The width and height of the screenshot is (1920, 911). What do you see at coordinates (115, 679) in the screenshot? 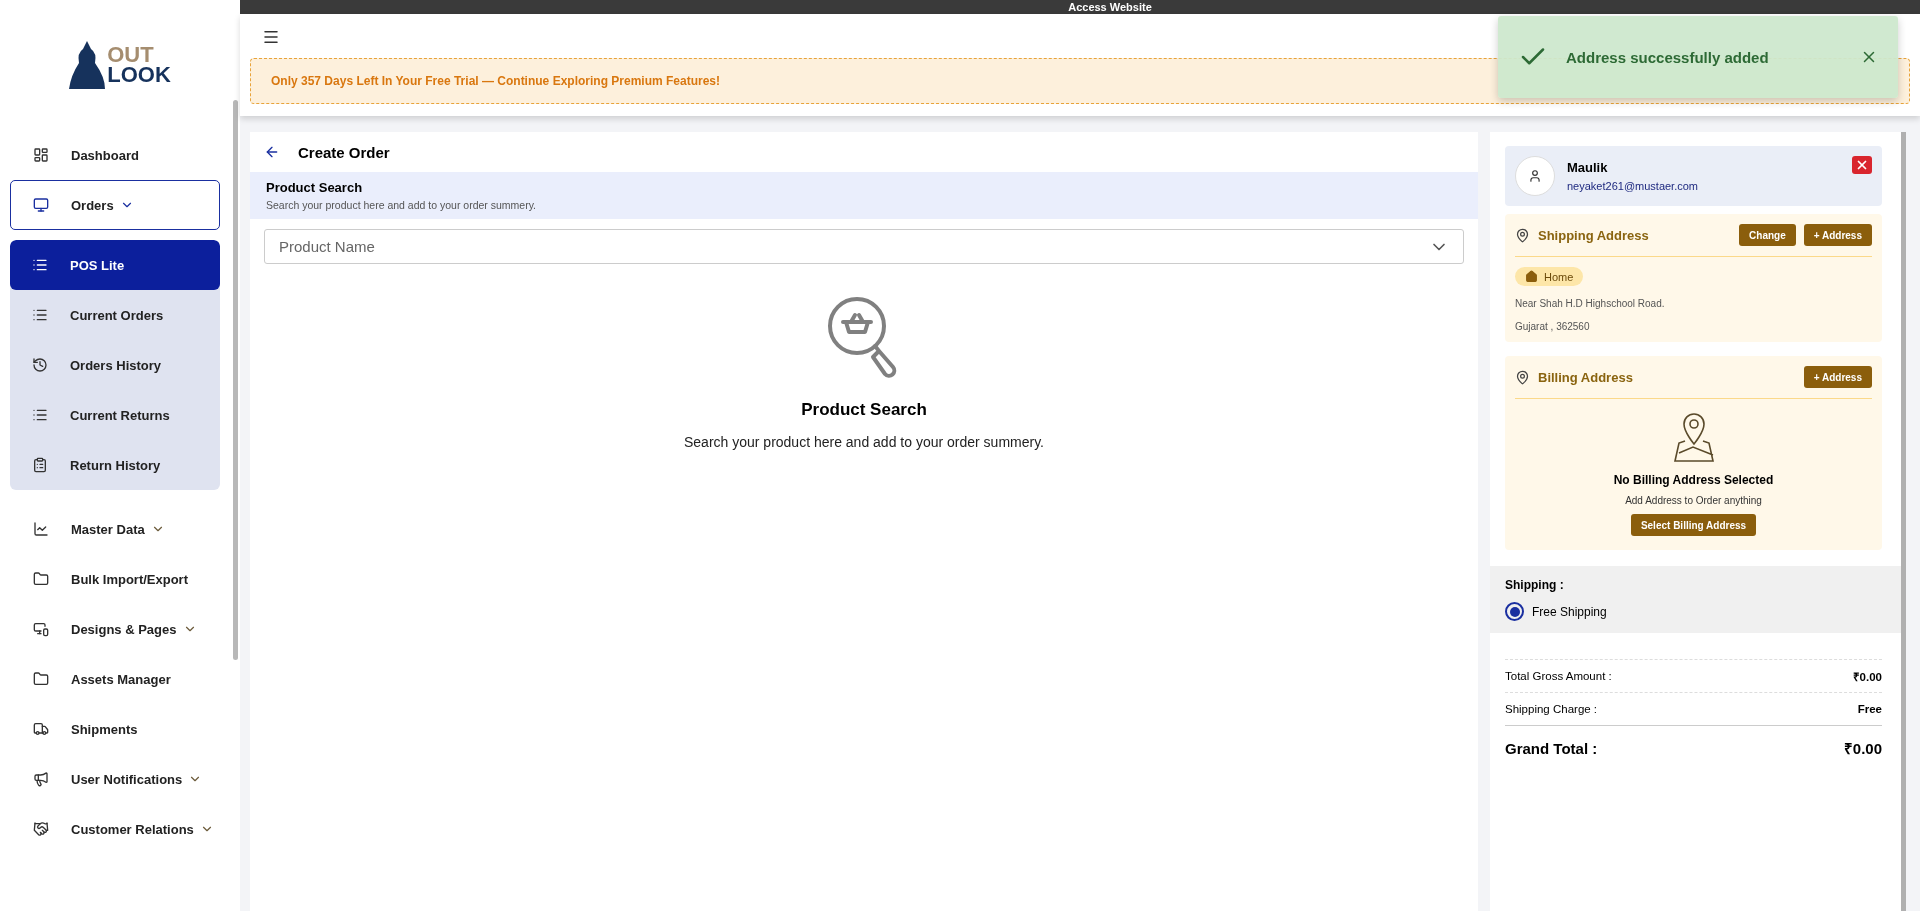
I see `sidebar-item: Assets Manager` at bounding box center [115, 679].